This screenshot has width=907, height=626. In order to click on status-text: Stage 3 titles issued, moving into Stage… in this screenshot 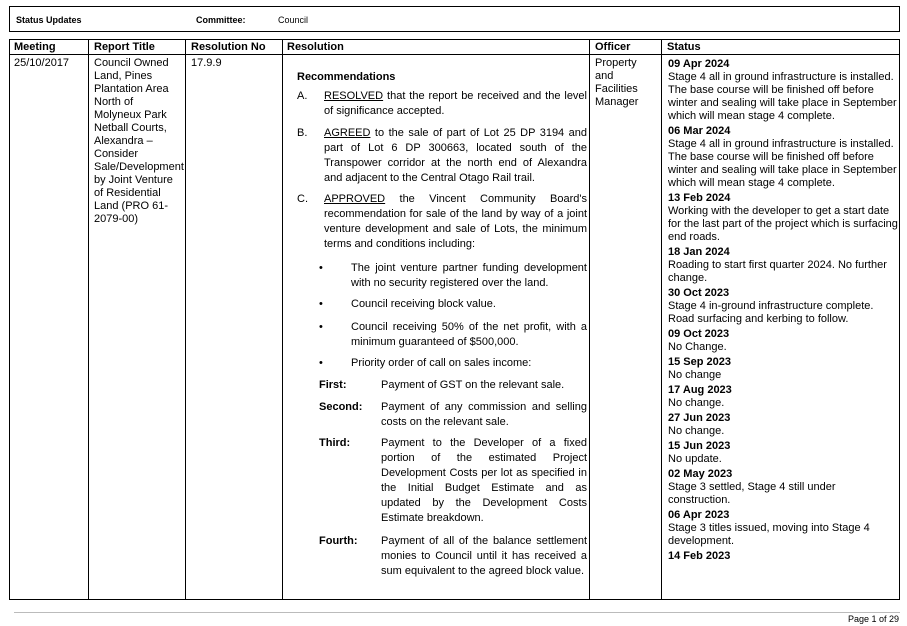, I will do `click(769, 534)`.